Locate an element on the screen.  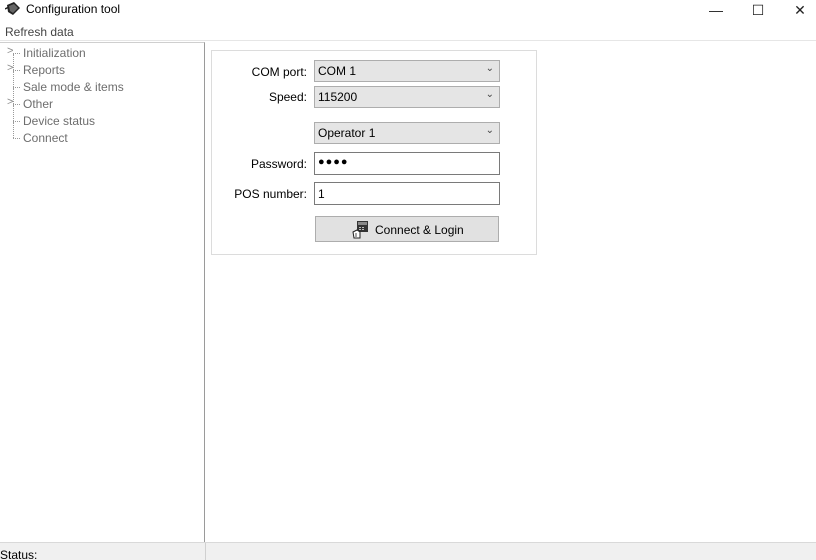
tree-item-other: > Other is located at coordinates (100, 100).